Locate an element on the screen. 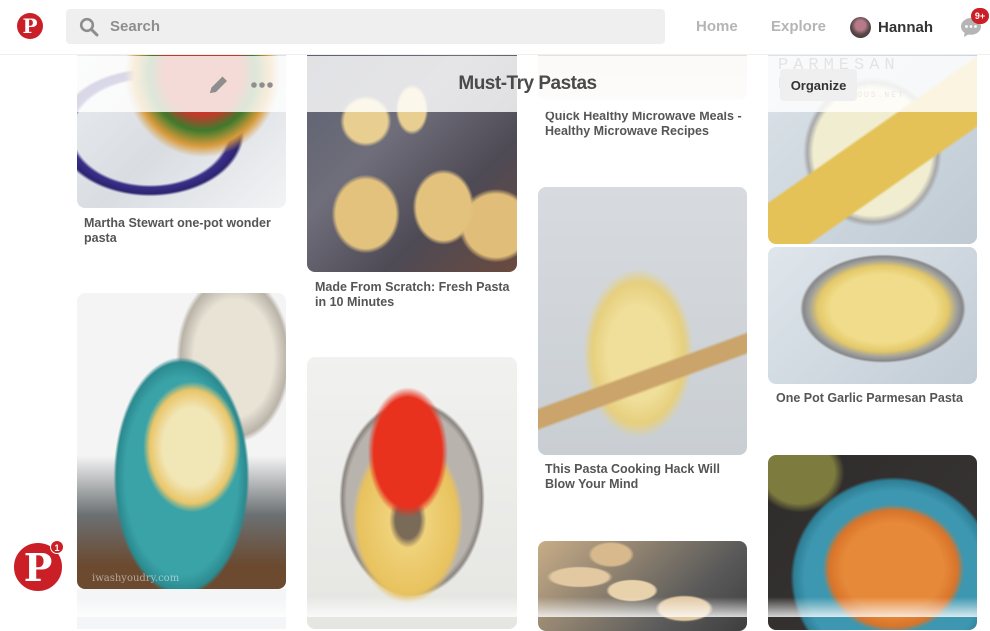 This screenshot has width=990, height=631. nav-home: Home is located at coordinates (717, 26).